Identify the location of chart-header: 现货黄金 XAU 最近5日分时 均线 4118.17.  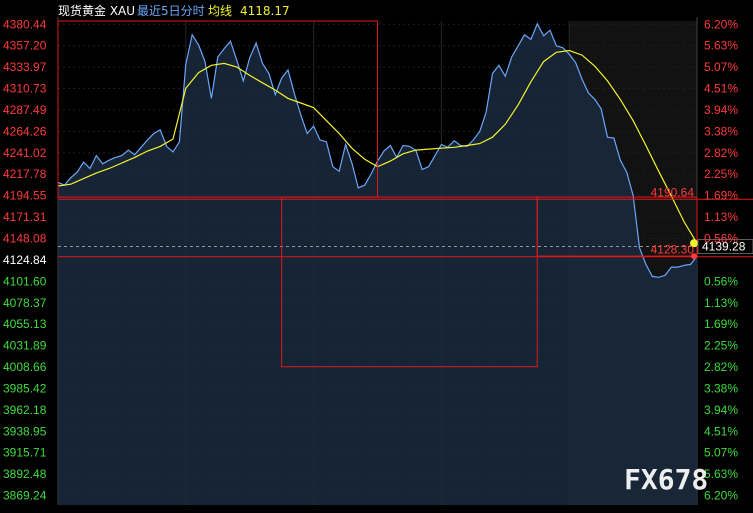
(174, 10).